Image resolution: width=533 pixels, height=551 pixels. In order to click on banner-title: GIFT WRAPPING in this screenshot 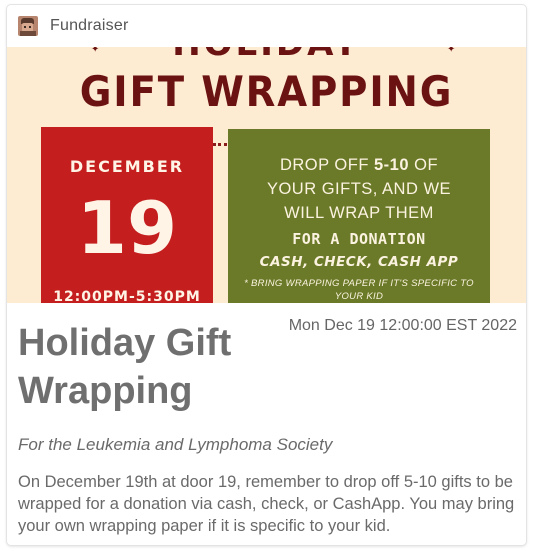, I will do `click(266, 91)`.